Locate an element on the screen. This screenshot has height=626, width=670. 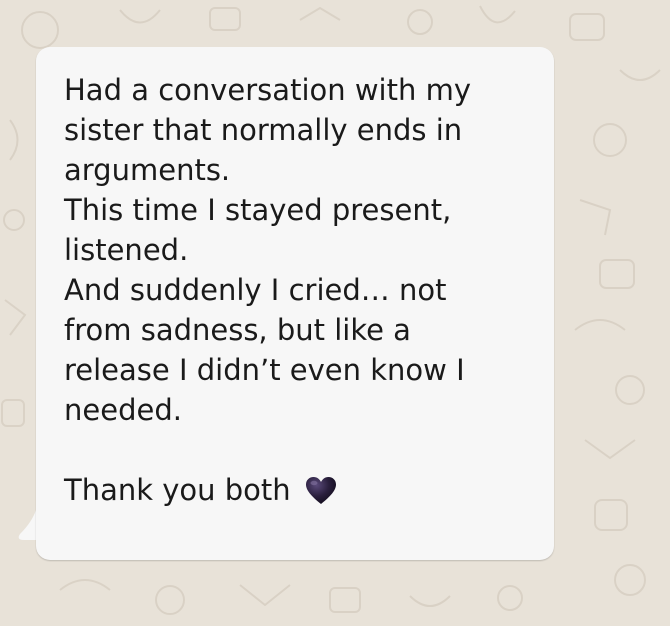
message-line: Had a conversation with my is located at coordinates (267, 90).